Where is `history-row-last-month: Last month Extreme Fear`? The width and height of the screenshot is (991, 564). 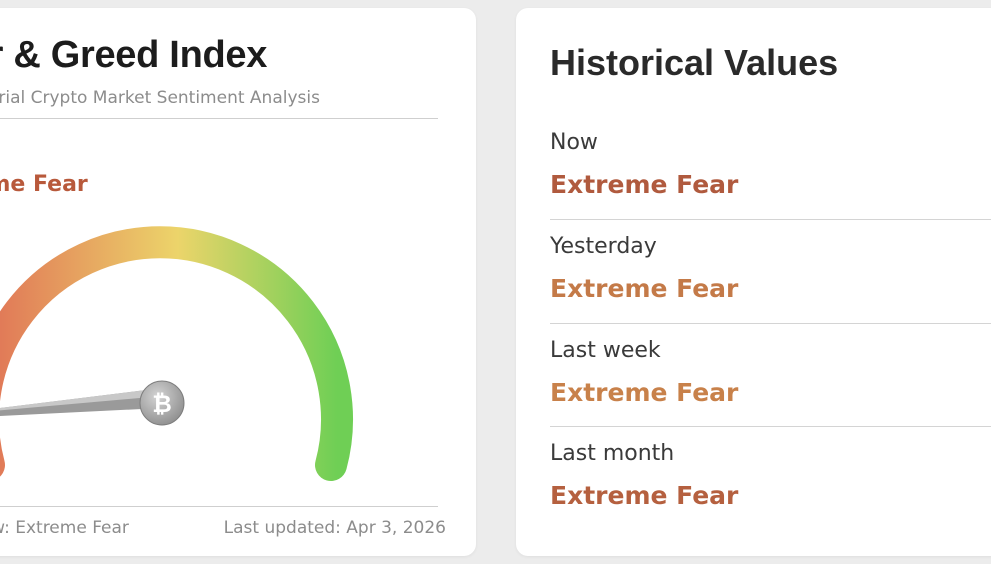
history-row-last-month: Last month Extreme Fear is located at coordinates (753, 492).